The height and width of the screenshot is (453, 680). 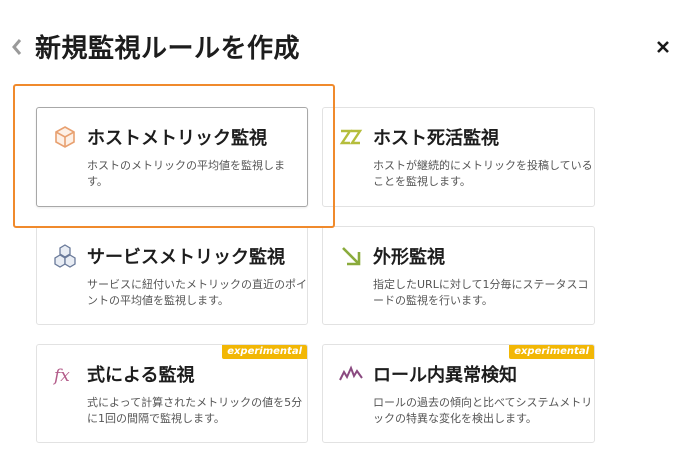 What do you see at coordinates (17, 47) in the screenshot?
I see `chevron-left-icon` at bounding box center [17, 47].